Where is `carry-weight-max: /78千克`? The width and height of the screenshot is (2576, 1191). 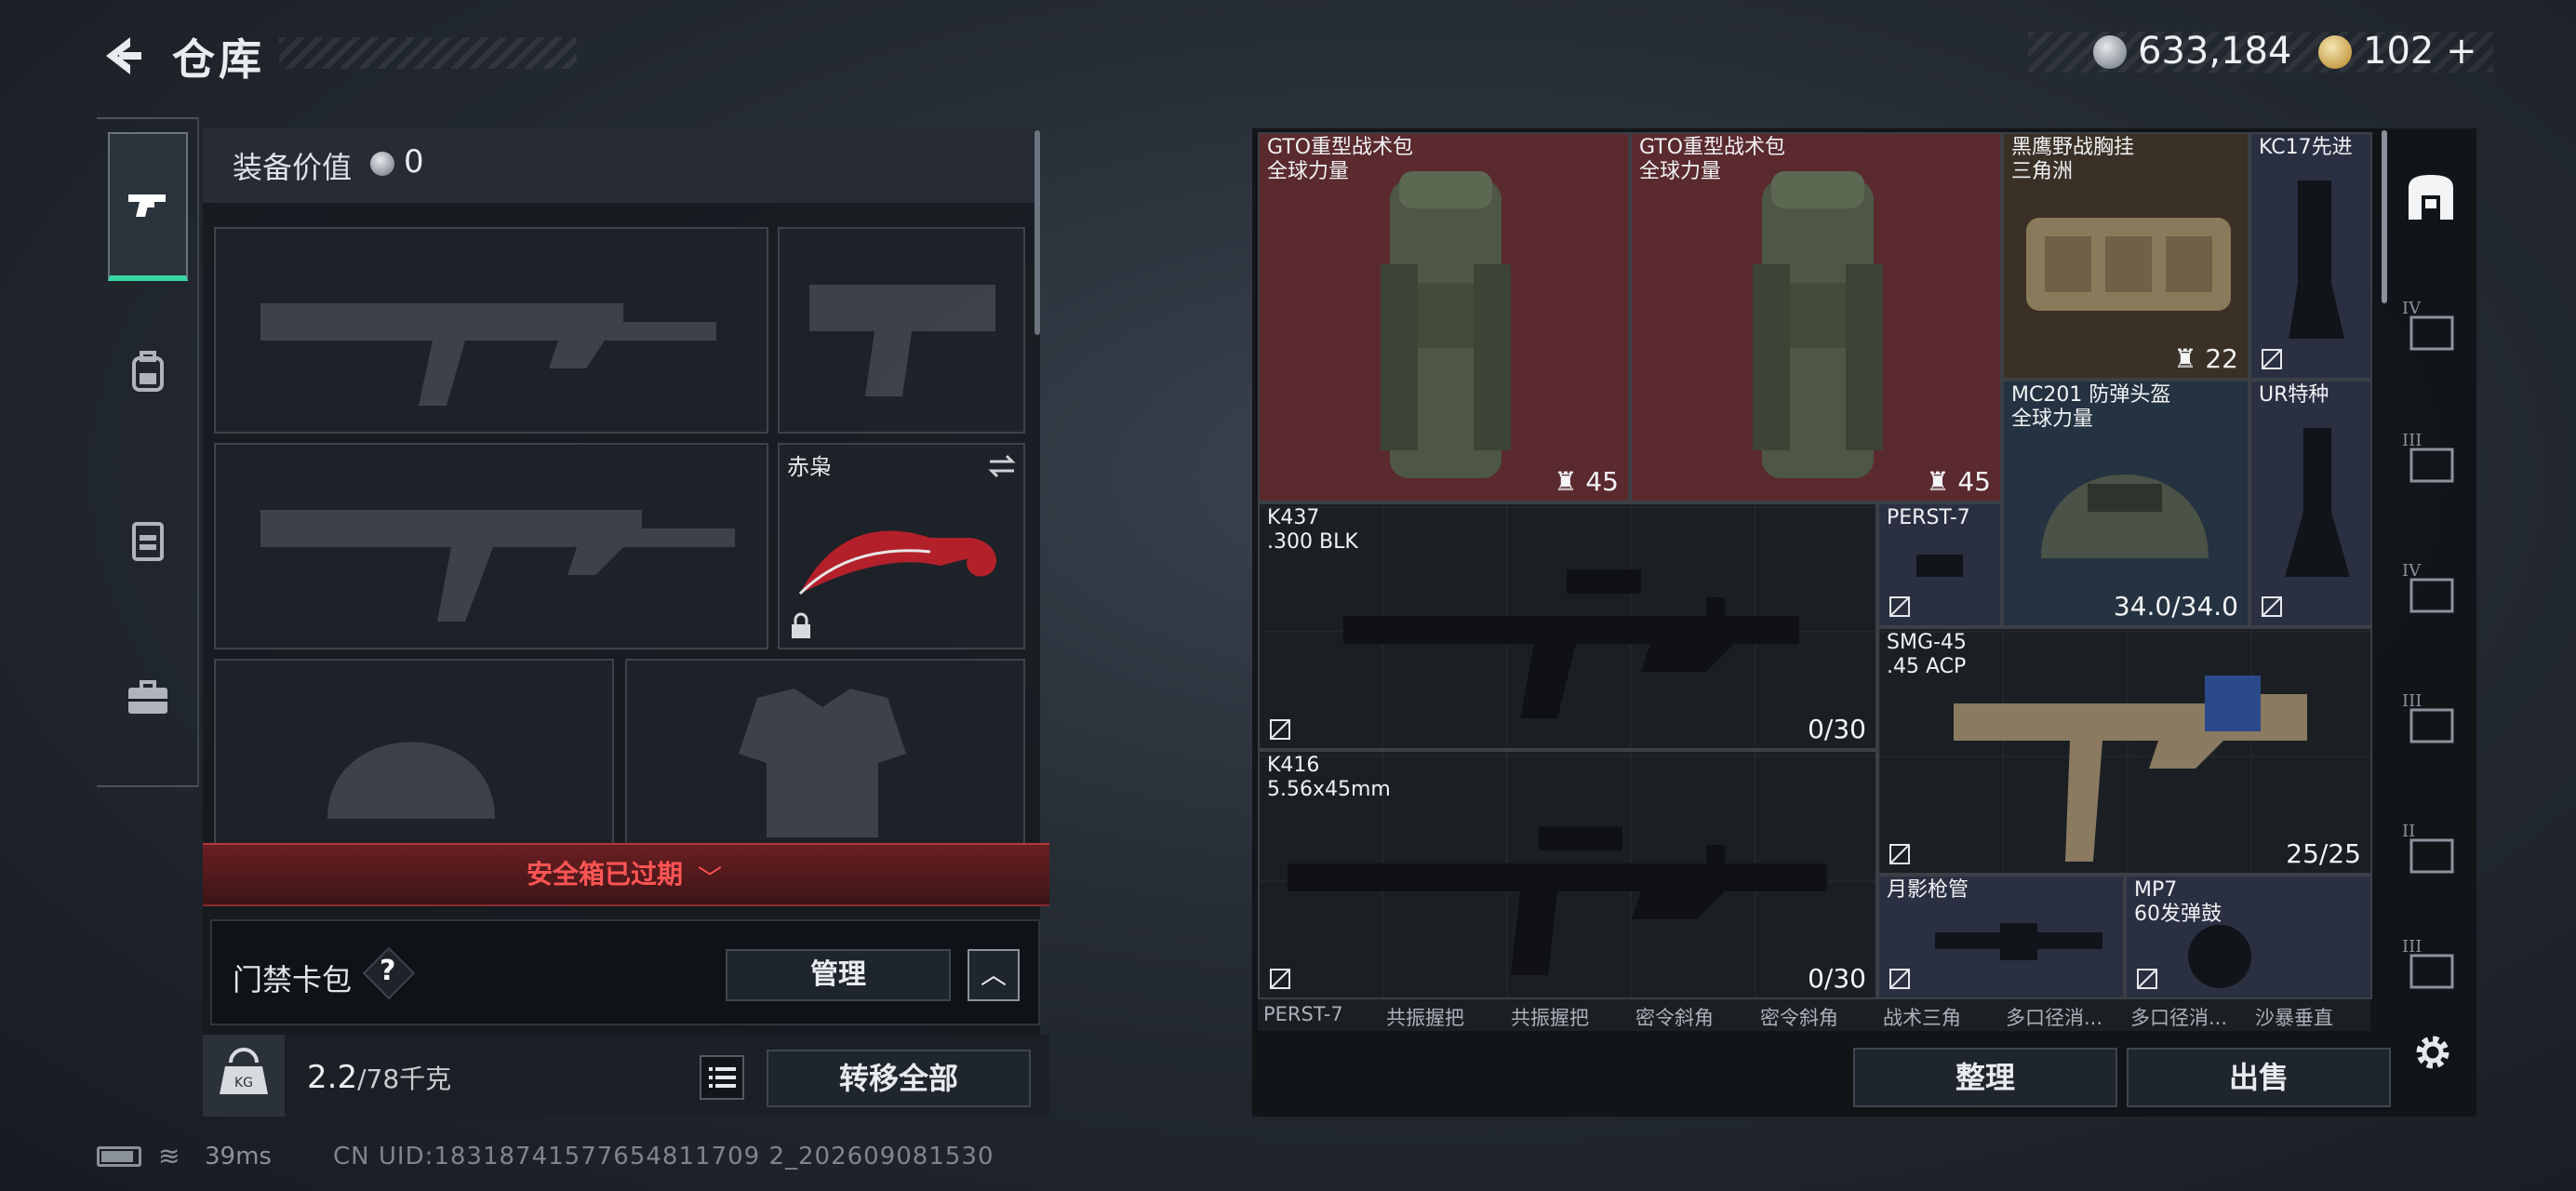 carry-weight-max: /78千克 is located at coordinates (404, 1079).